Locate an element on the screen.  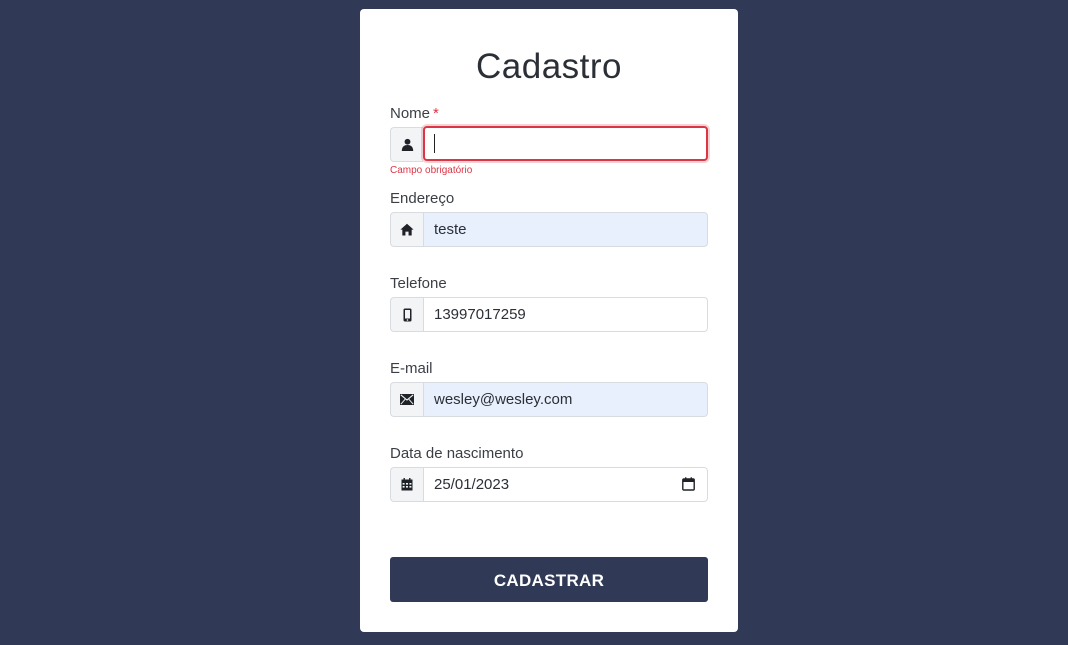
name-input-group is located at coordinates (549, 144).